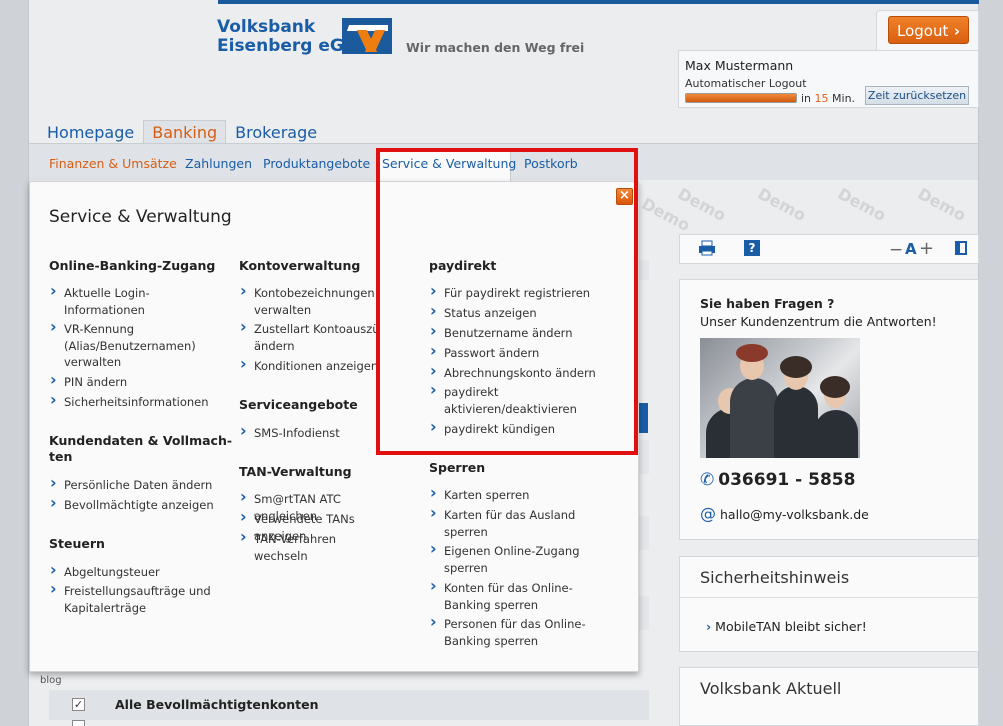 Image resolution: width=1003 pixels, height=726 pixels. I want to click on help-icon: ?, so click(752, 248).